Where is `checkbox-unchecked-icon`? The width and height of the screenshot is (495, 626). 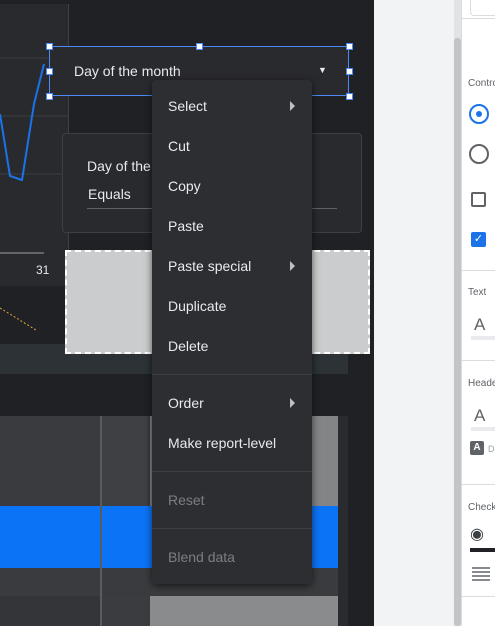 checkbox-unchecked-icon is located at coordinates (478, 199).